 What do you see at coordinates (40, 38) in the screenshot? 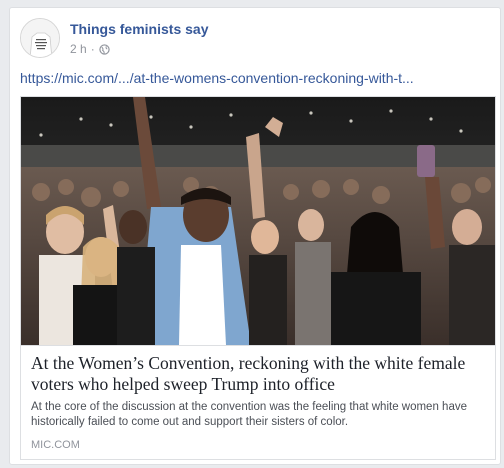
I see `page-avatar` at bounding box center [40, 38].